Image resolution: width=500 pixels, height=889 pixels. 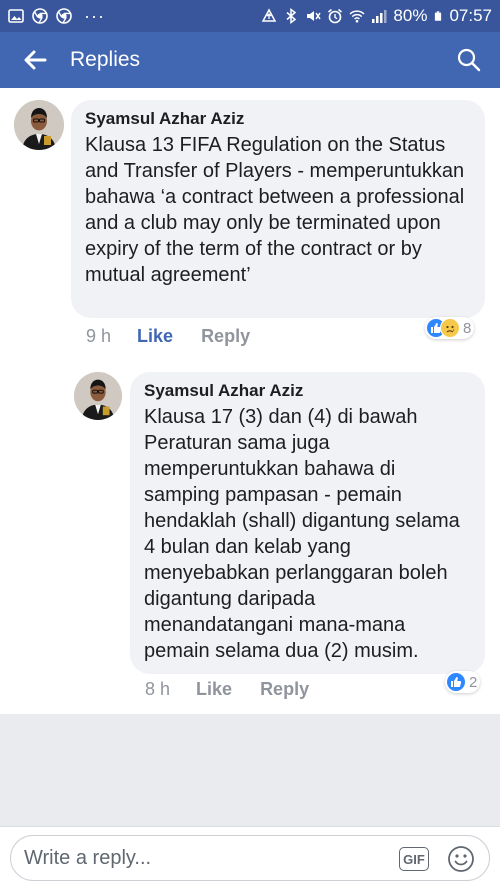 I want to click on reaction-summary: 8, so click(x=450, y=328).